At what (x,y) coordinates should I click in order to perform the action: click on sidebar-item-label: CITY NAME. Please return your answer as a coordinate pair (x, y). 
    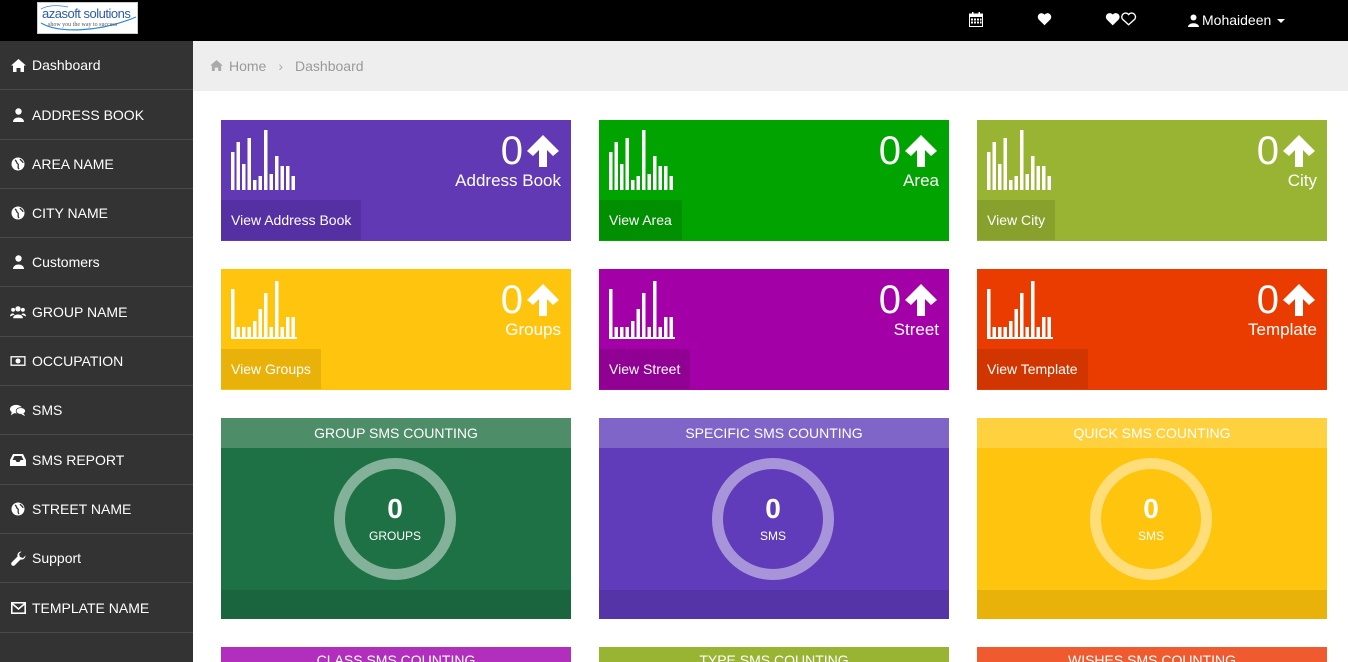
    Looking at the image, I should click on (70, 213).